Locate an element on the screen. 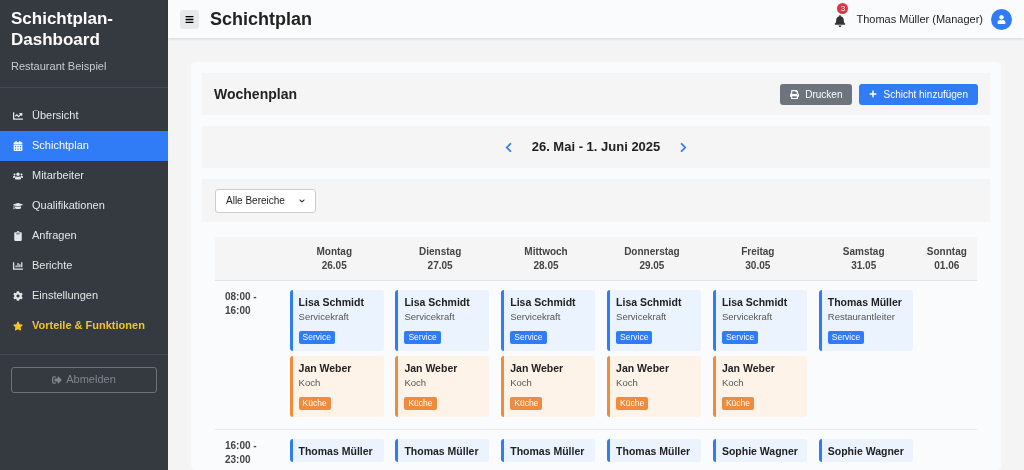 The image size is (1024, 470). clipboard-icon is located at coordinates (17, 235).